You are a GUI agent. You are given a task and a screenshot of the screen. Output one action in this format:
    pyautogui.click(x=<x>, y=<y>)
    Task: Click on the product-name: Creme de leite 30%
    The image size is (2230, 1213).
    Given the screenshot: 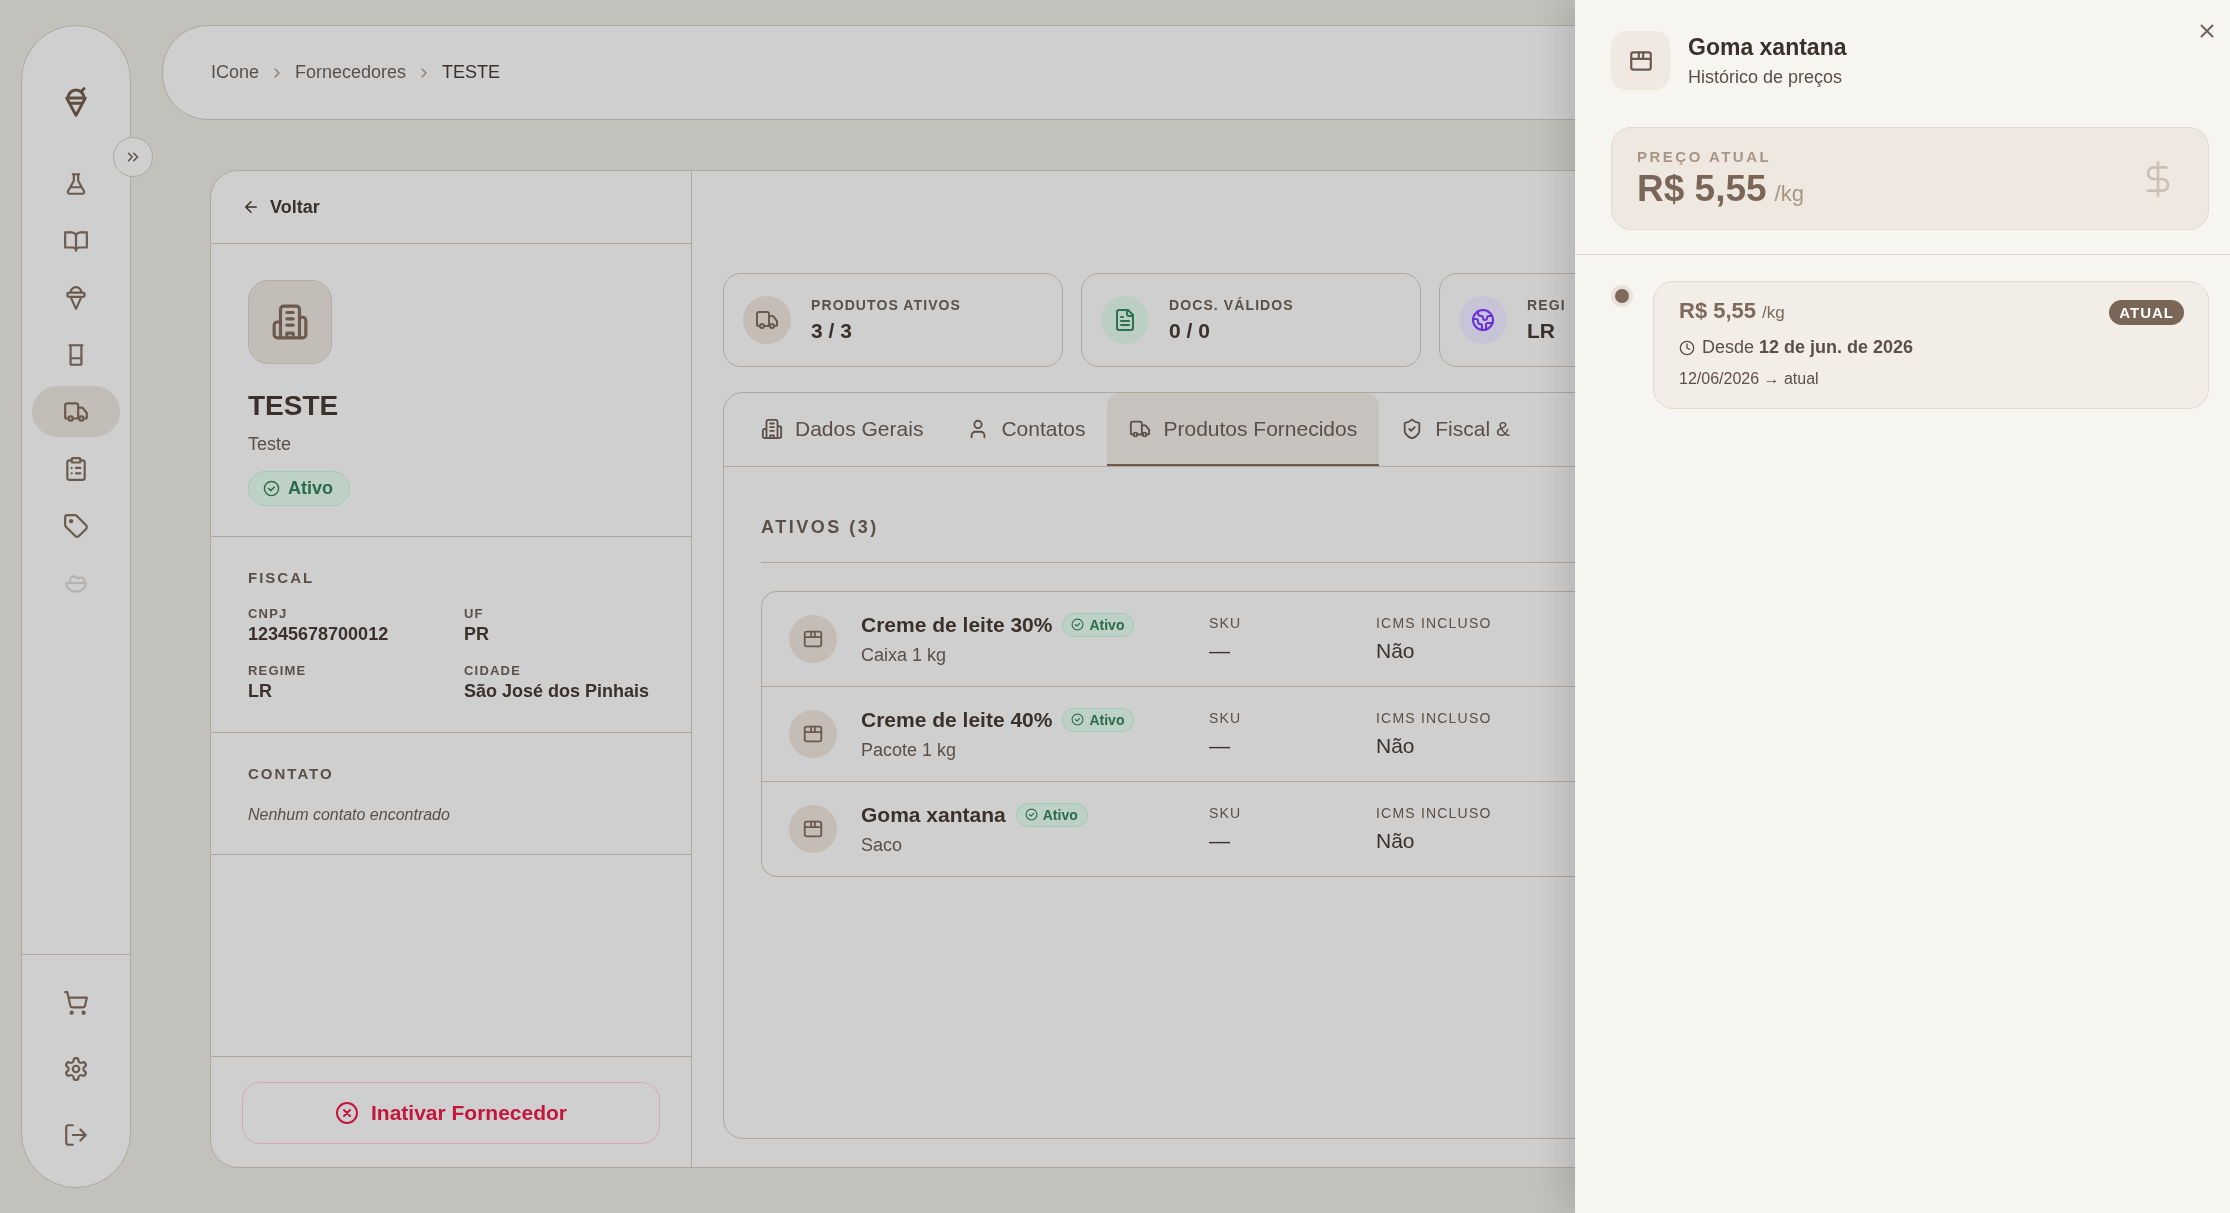 What is the action you would take?
    pyautogui.click(x=957, y=624)
    